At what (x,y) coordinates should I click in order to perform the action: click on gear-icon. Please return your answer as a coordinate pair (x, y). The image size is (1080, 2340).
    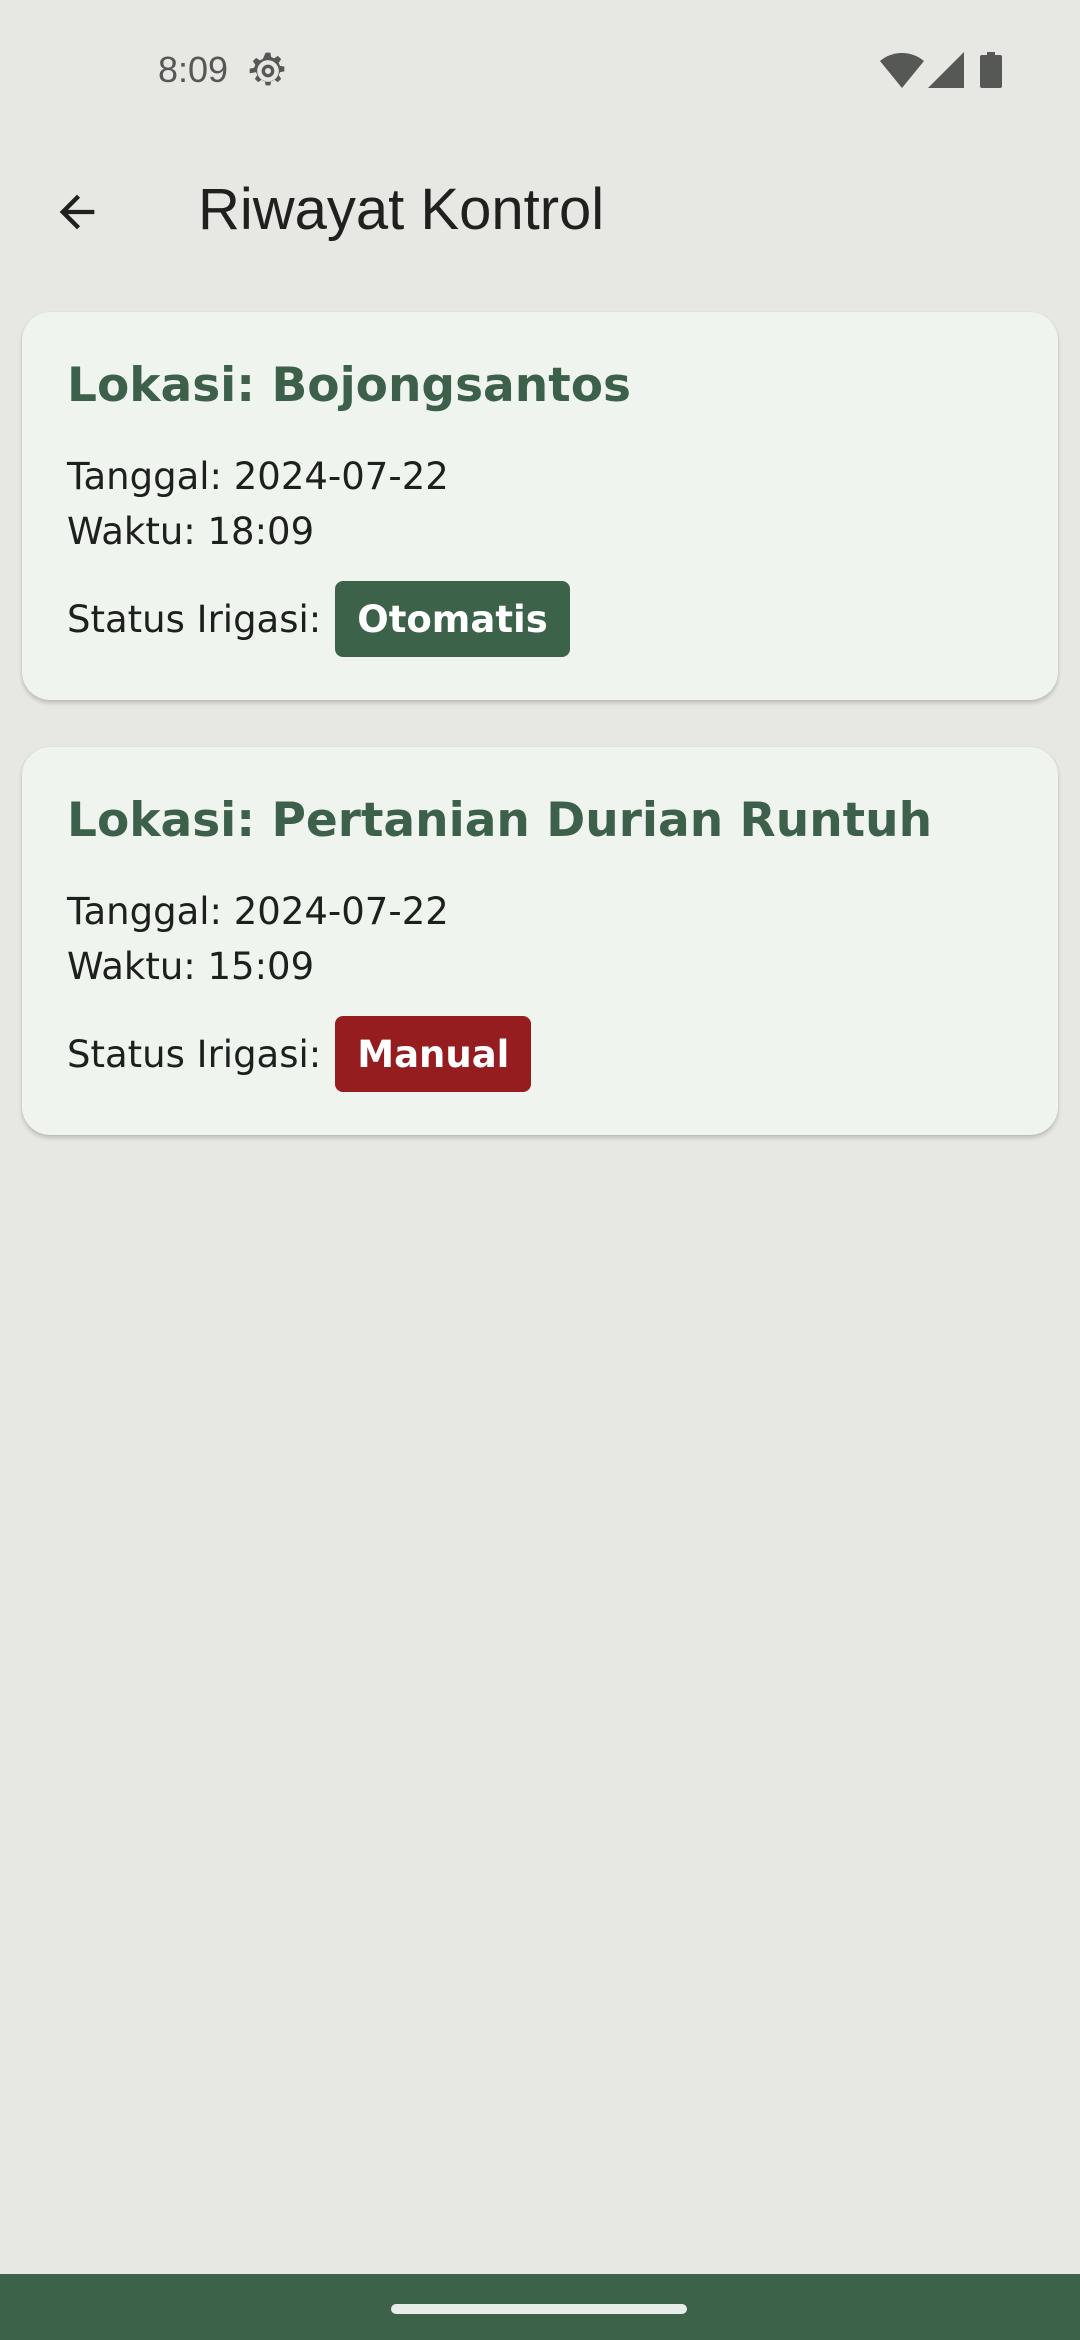
    Looking at the image, I should click on (267, 69).